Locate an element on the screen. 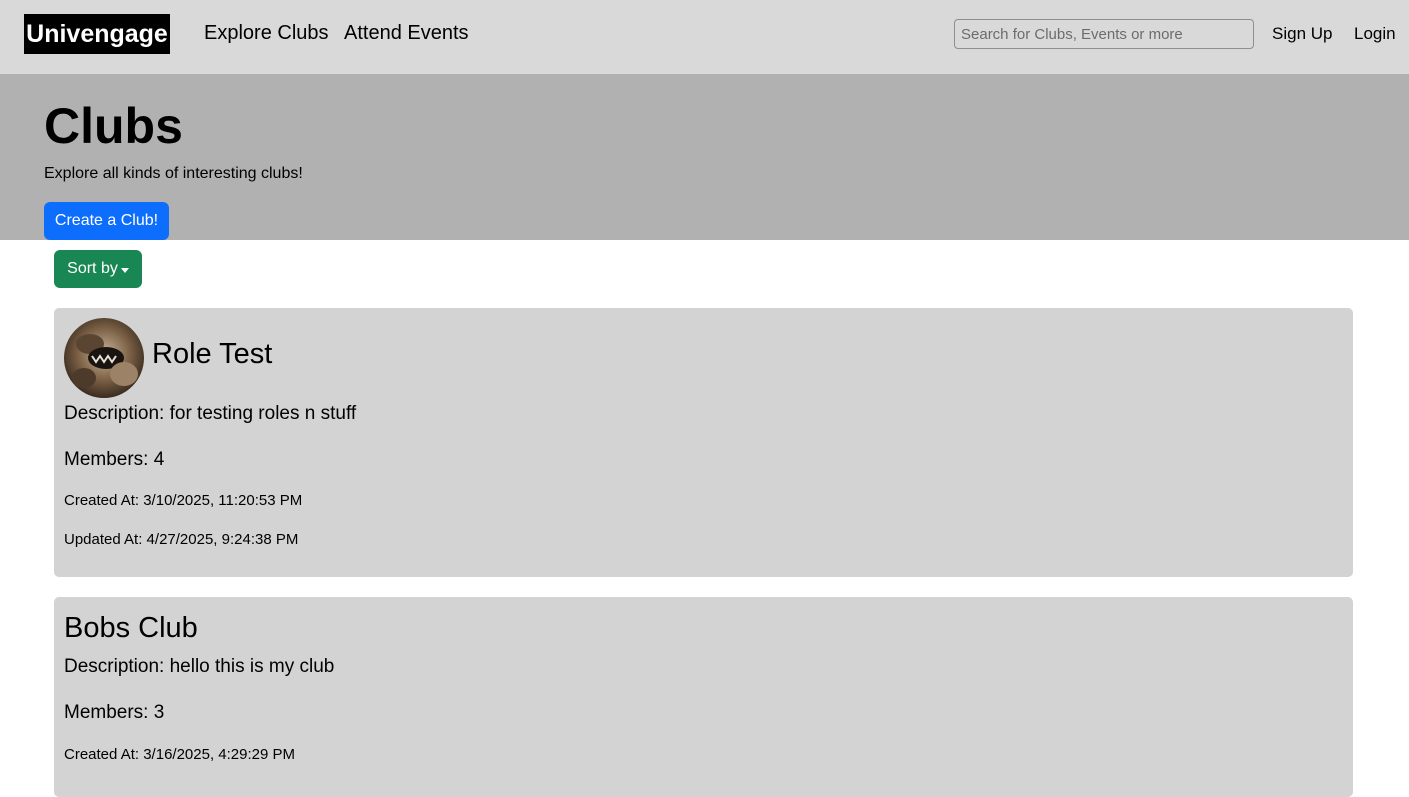 This screenshot has height=797, width=1409. sort-by-dropdown: Sort by is located at coordinates (98, 269).